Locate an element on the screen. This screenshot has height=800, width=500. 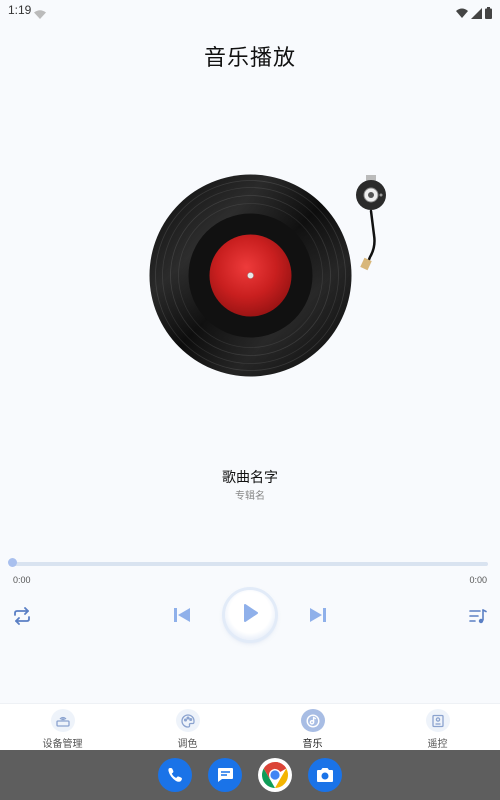
remote-icon is located at coordinates (437, 720).